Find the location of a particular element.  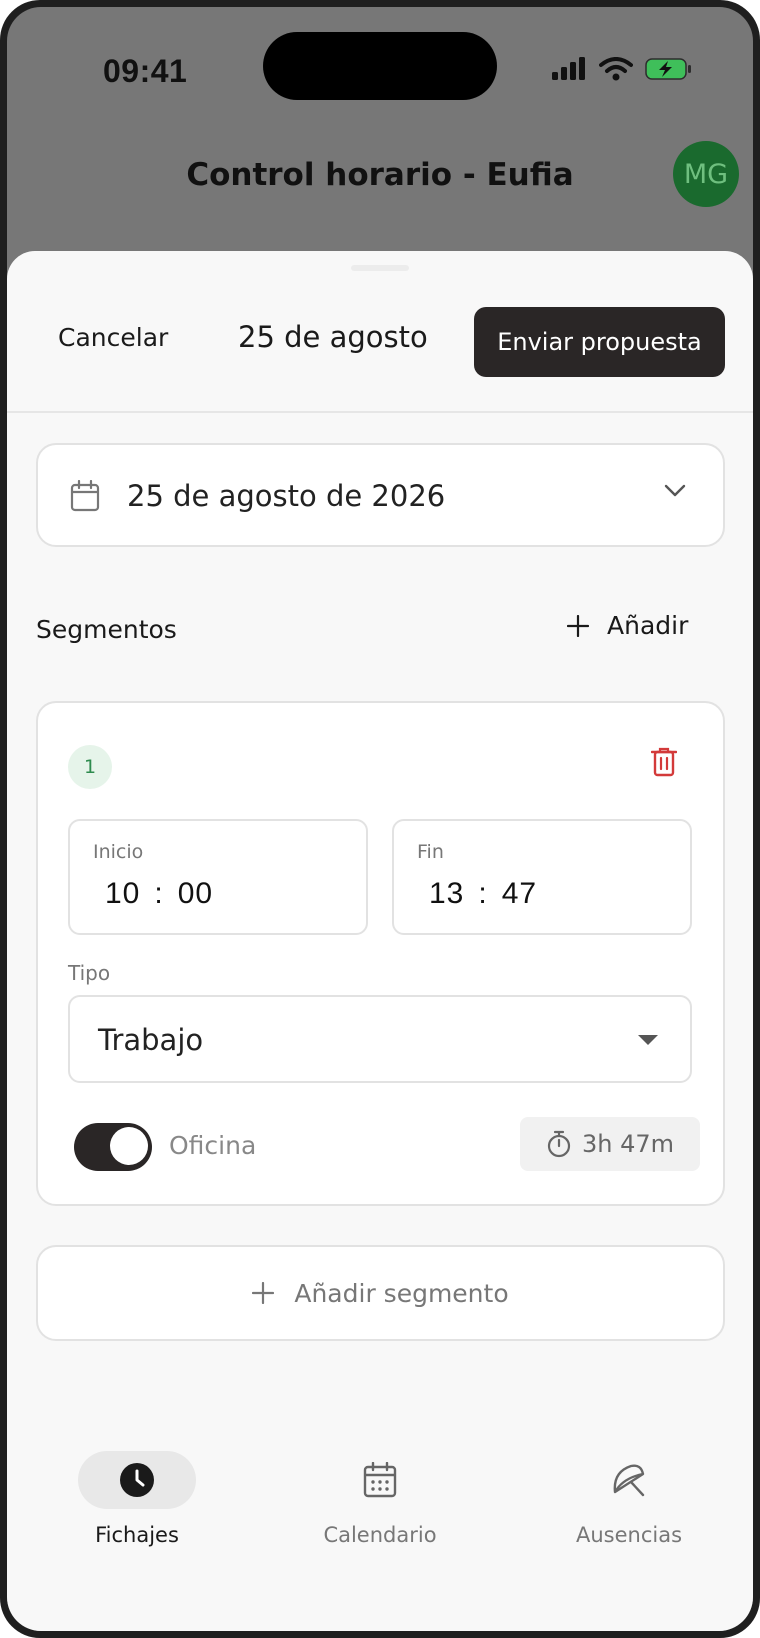

date-picker: 25 de agosto de 2026 is located at coordinates (380, 495).